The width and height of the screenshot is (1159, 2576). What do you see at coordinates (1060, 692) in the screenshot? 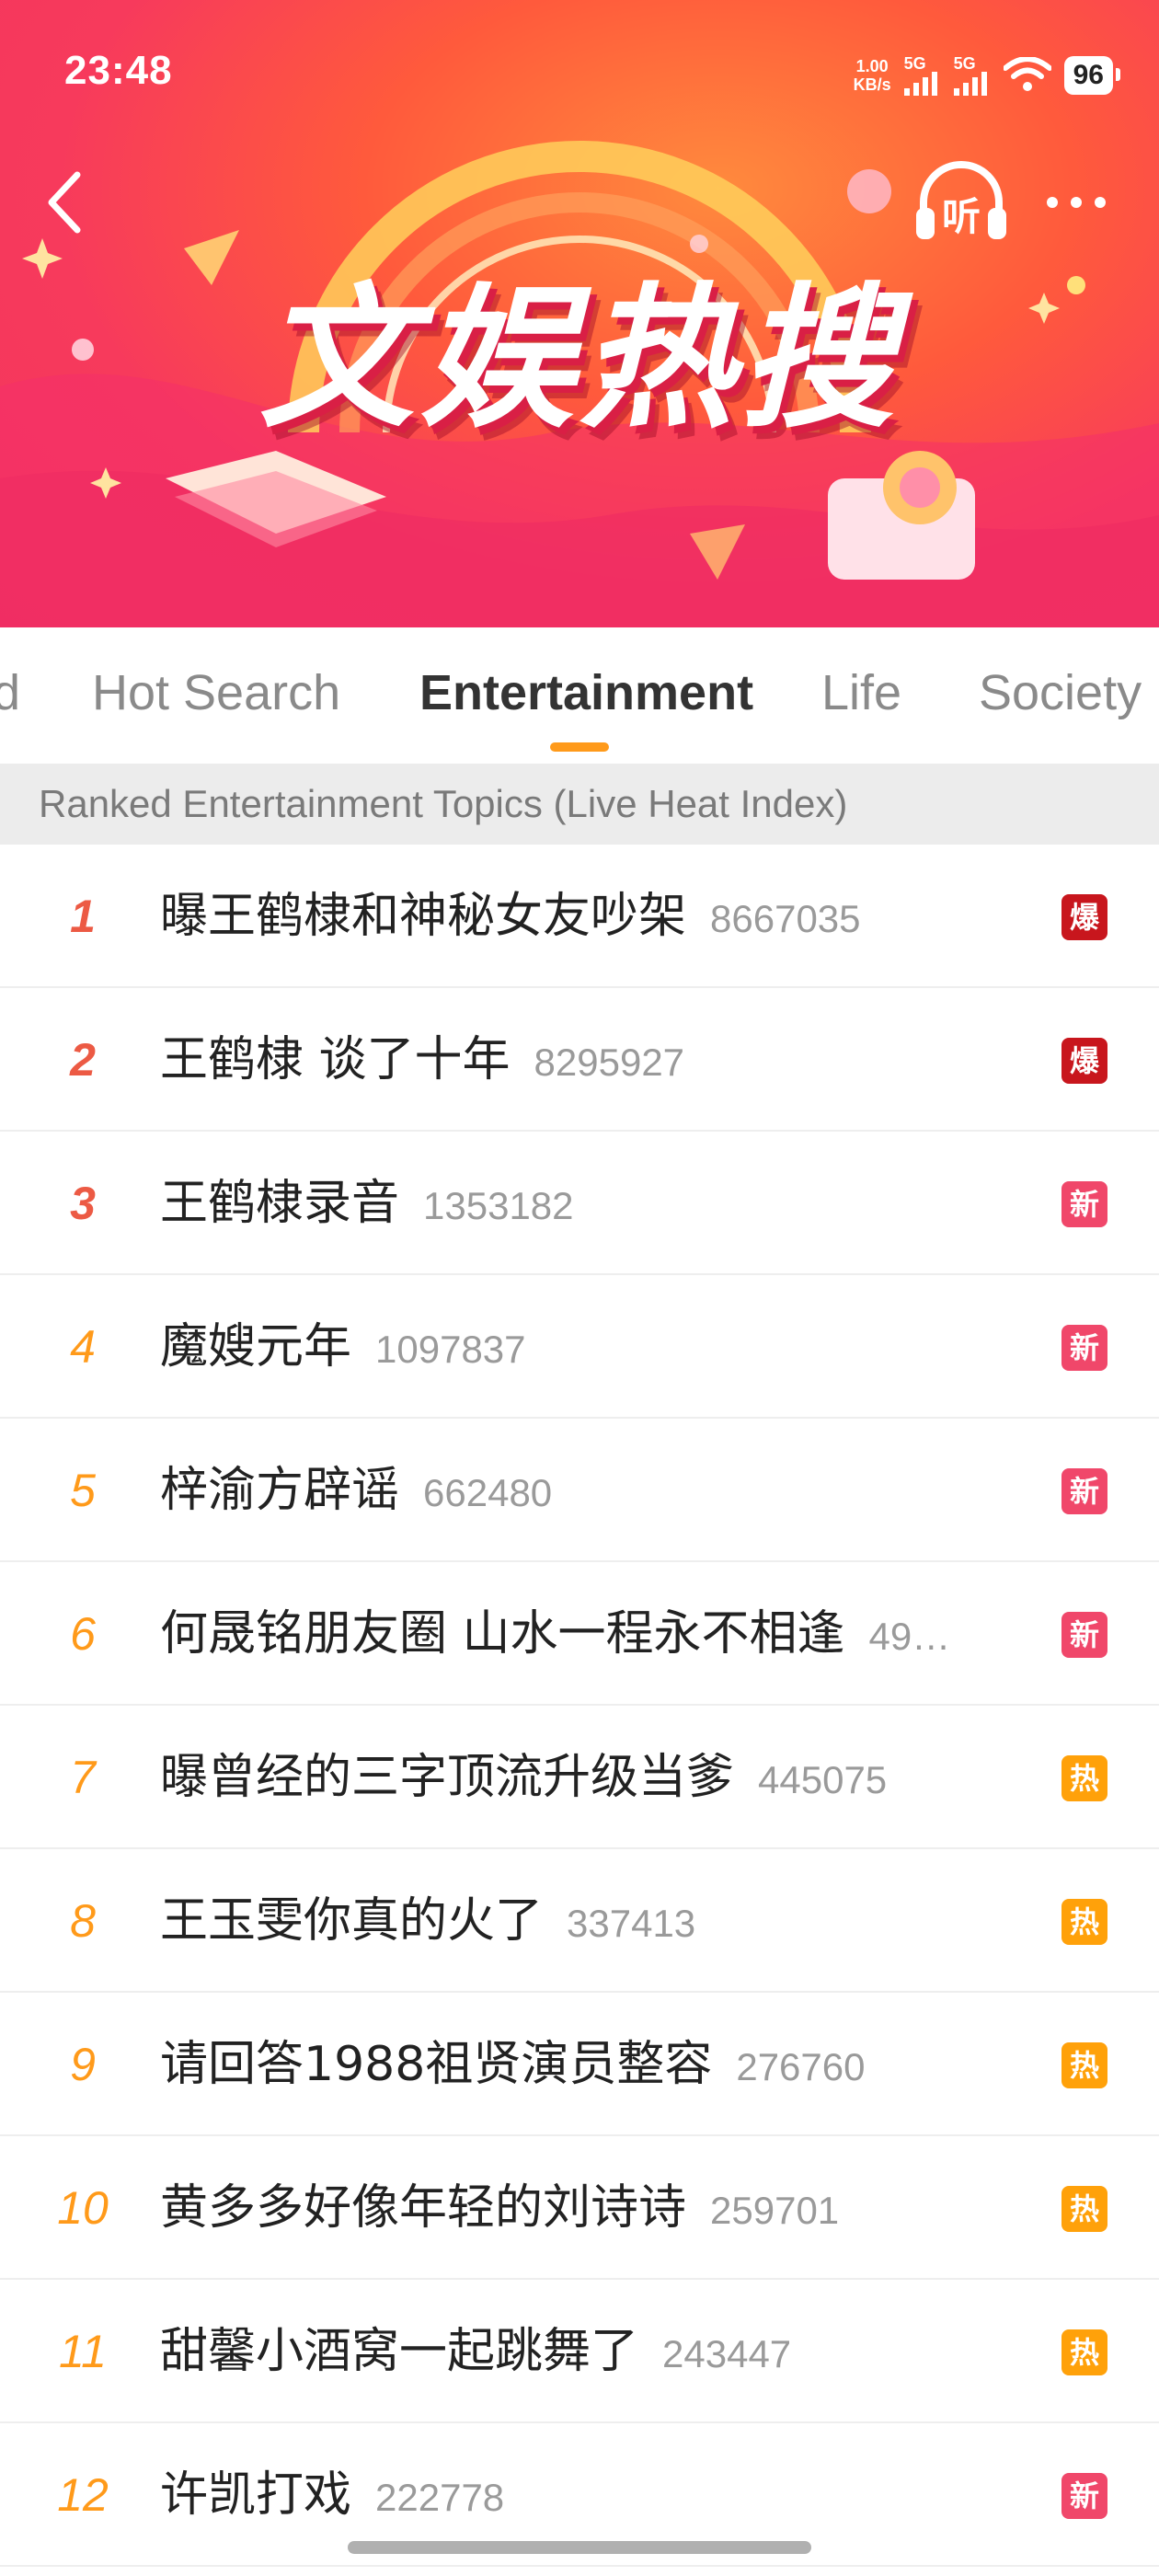
I see `tab-society: Society` at bounding box center [1060, 692].